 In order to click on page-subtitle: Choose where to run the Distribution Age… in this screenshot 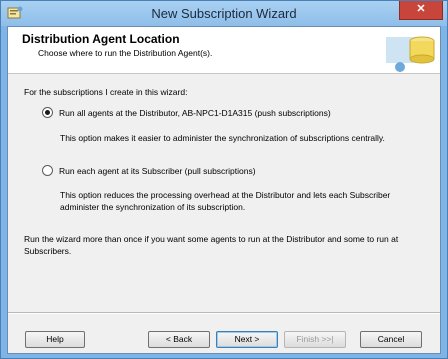, I will do `click(125, 53)`.